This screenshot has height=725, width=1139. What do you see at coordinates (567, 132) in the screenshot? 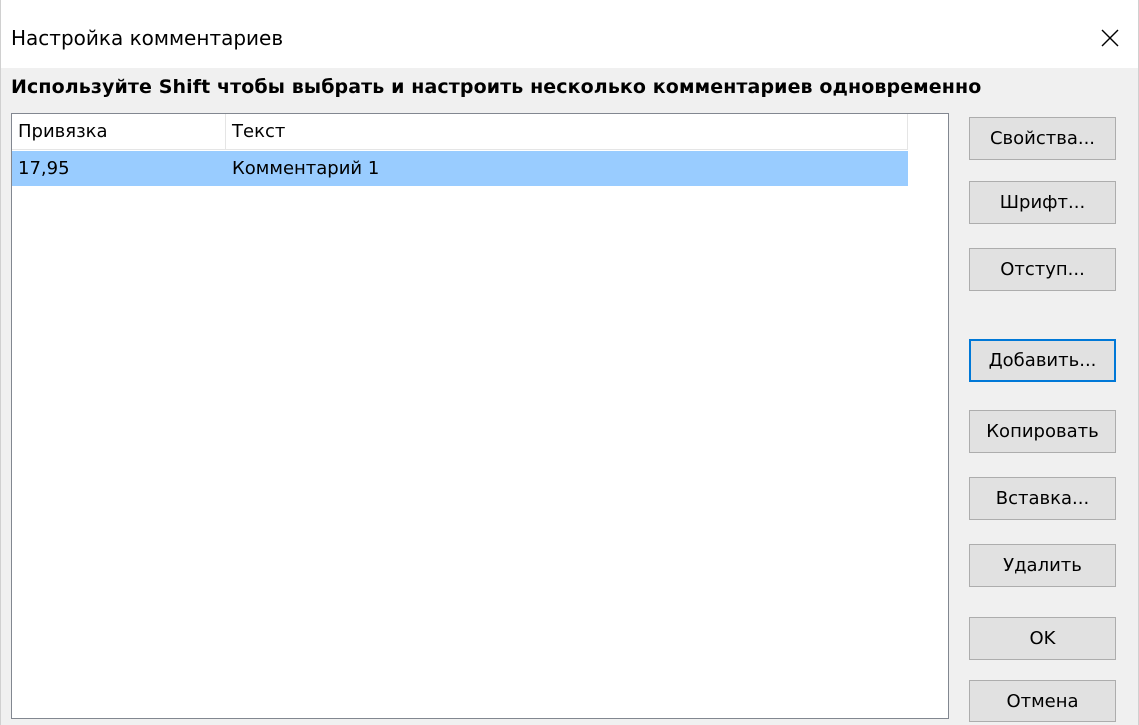
I see `column-header-text: Текст` at bounding box center [567, 132].